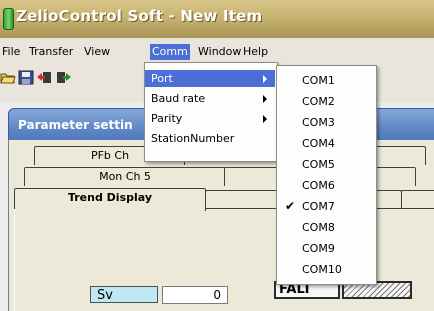  Describe the element at coordinates (290, 206) in the screenshot. I see `checkmark-icon: ✔` at that location.